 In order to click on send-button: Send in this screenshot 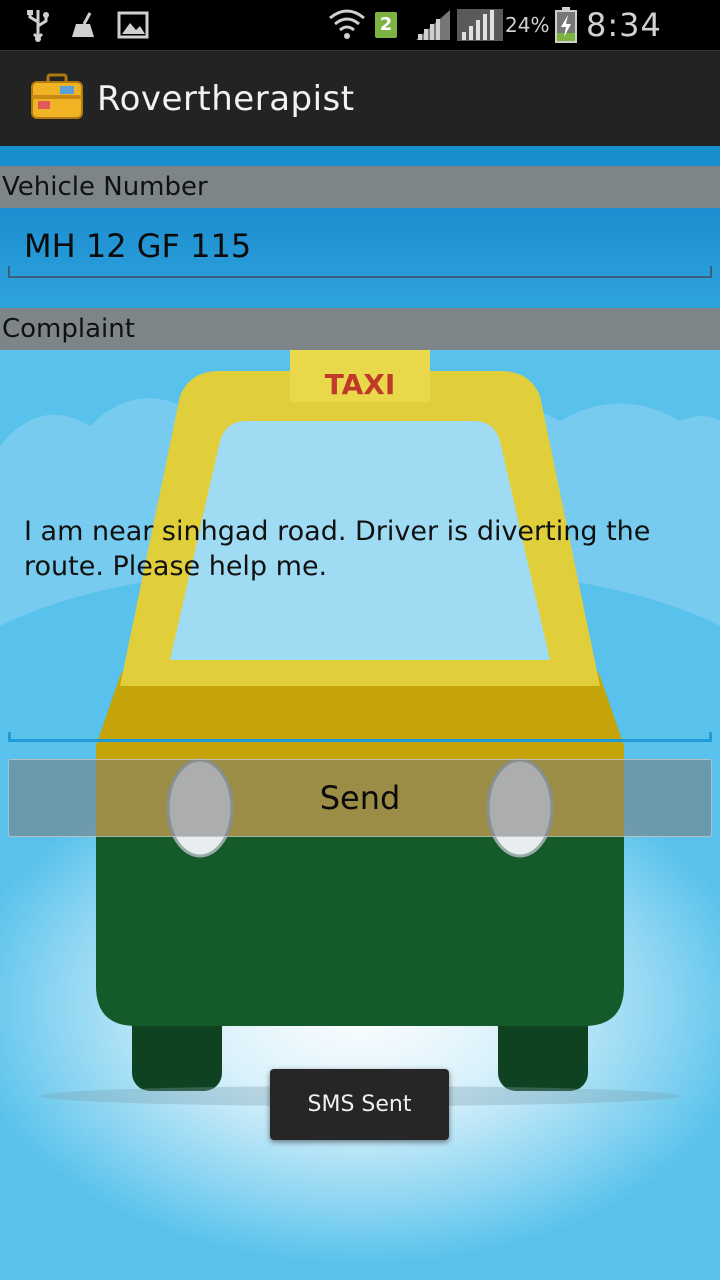, I will do `click(360, 798)`.